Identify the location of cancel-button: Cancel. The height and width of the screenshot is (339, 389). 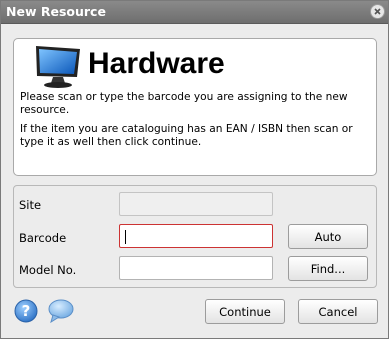
(338, 311).